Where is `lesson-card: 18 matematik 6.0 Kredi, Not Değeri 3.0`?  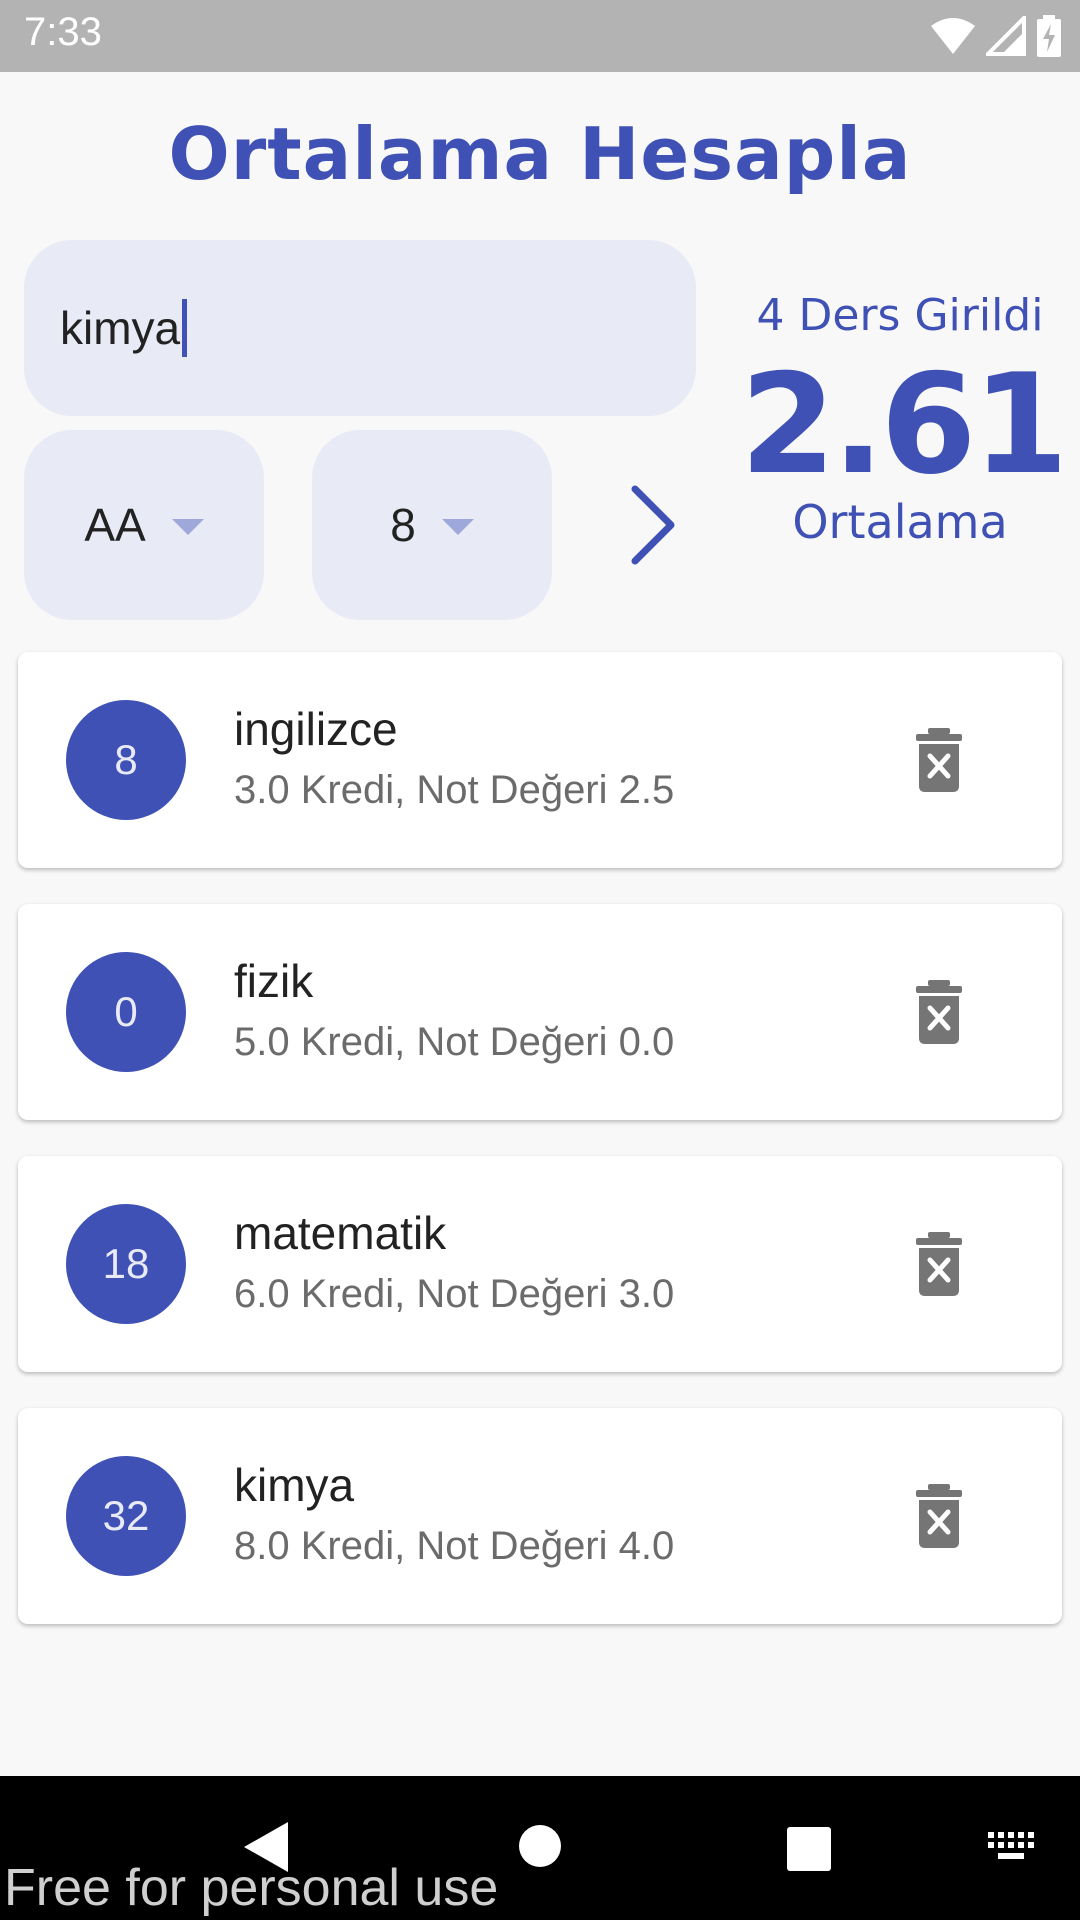 lesson-card: 18 matematik 6.0 Kredi, Not Değeri 3.0 is located at coordinates (540, 1264).